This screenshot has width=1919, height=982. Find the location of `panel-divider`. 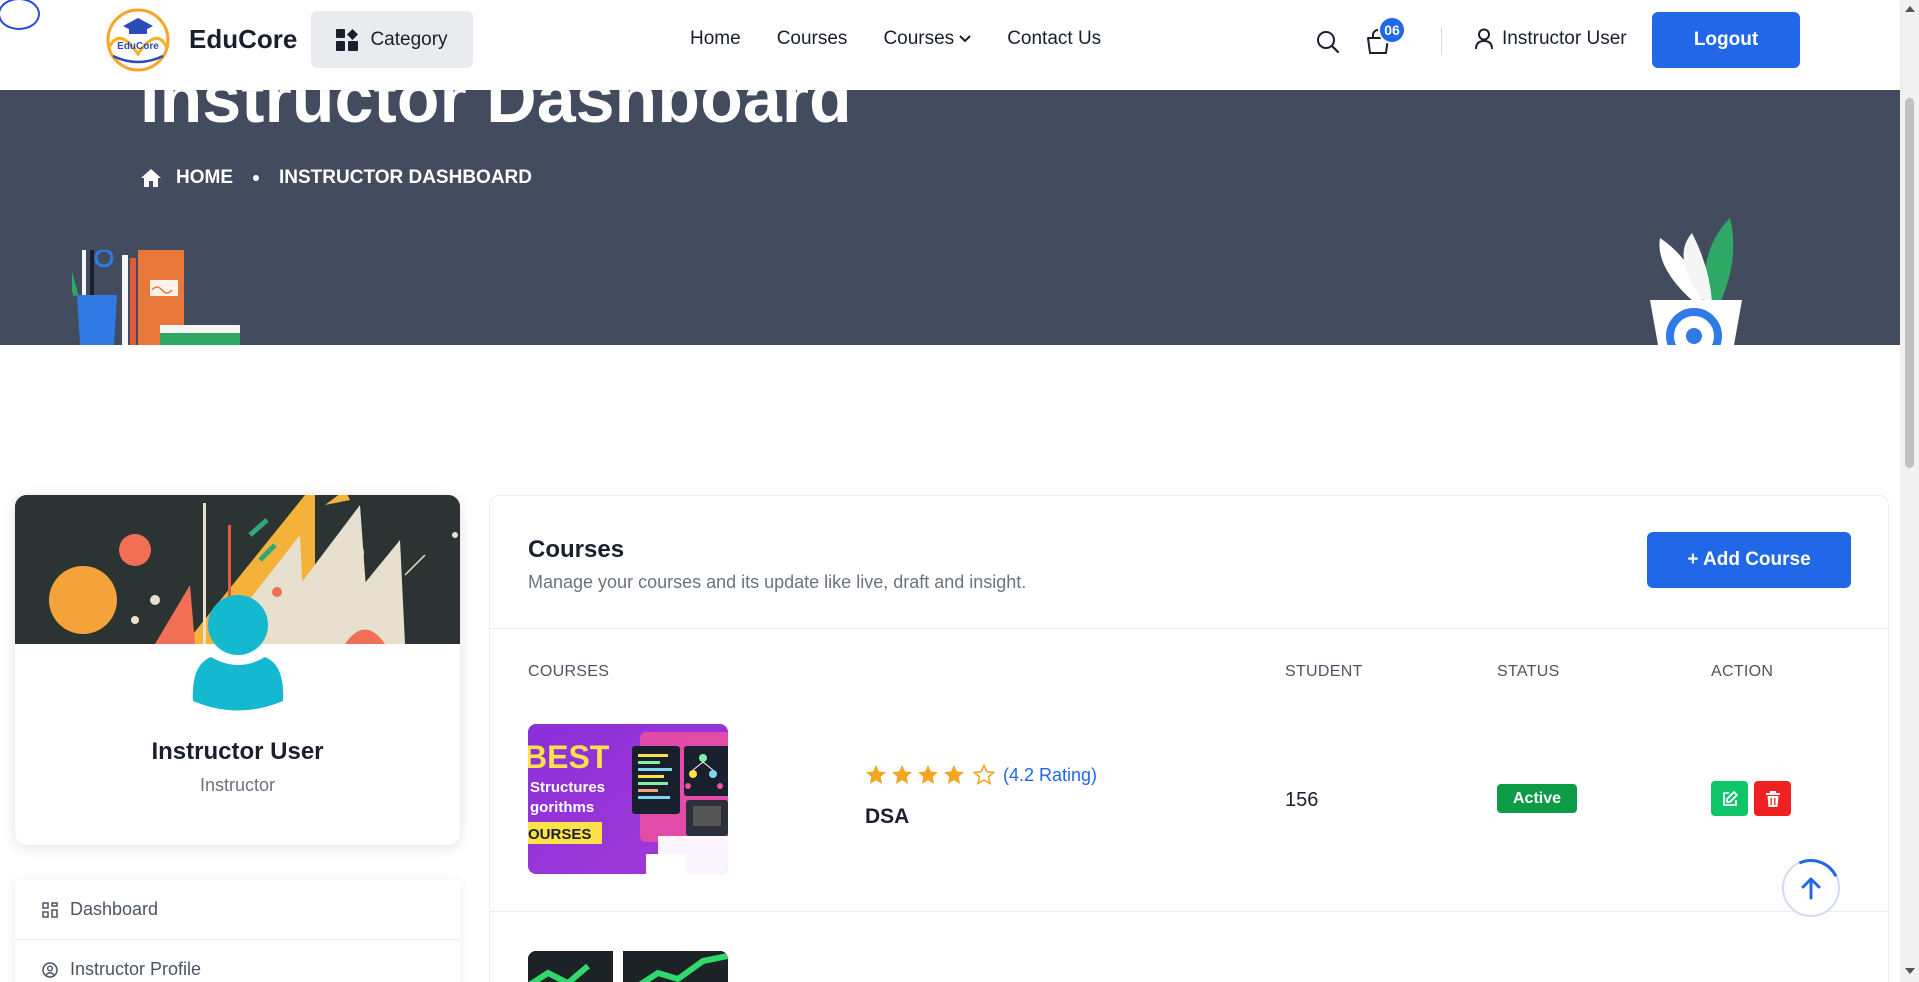

panel-divider is located at coordinates (1189, 628).